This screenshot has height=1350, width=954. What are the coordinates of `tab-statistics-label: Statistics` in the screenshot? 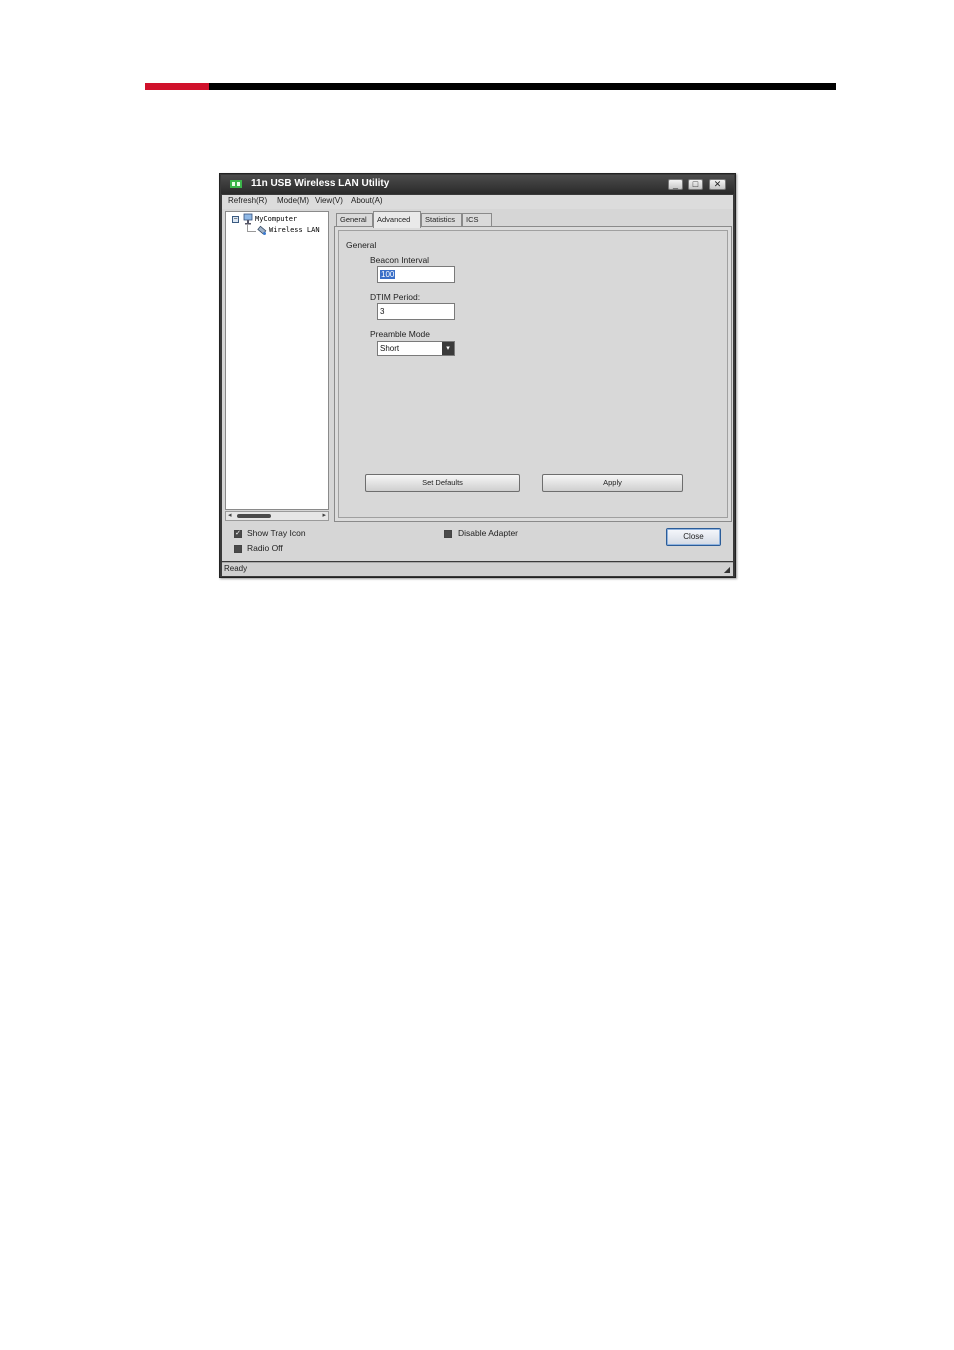 It's located at (440, 219).